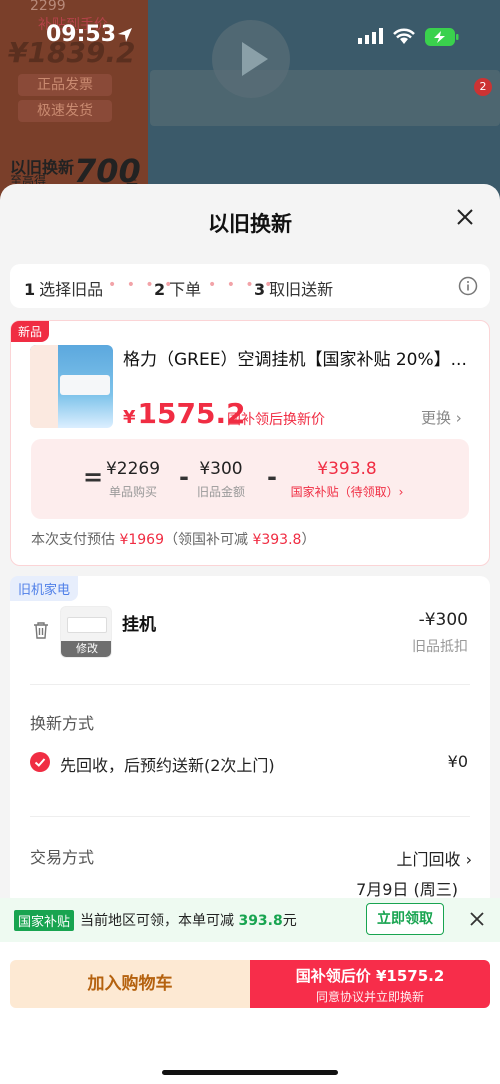 This screenshot has width=500, height=1084. I want to click on old-item-deduct: -¥300, so click(443, 620).